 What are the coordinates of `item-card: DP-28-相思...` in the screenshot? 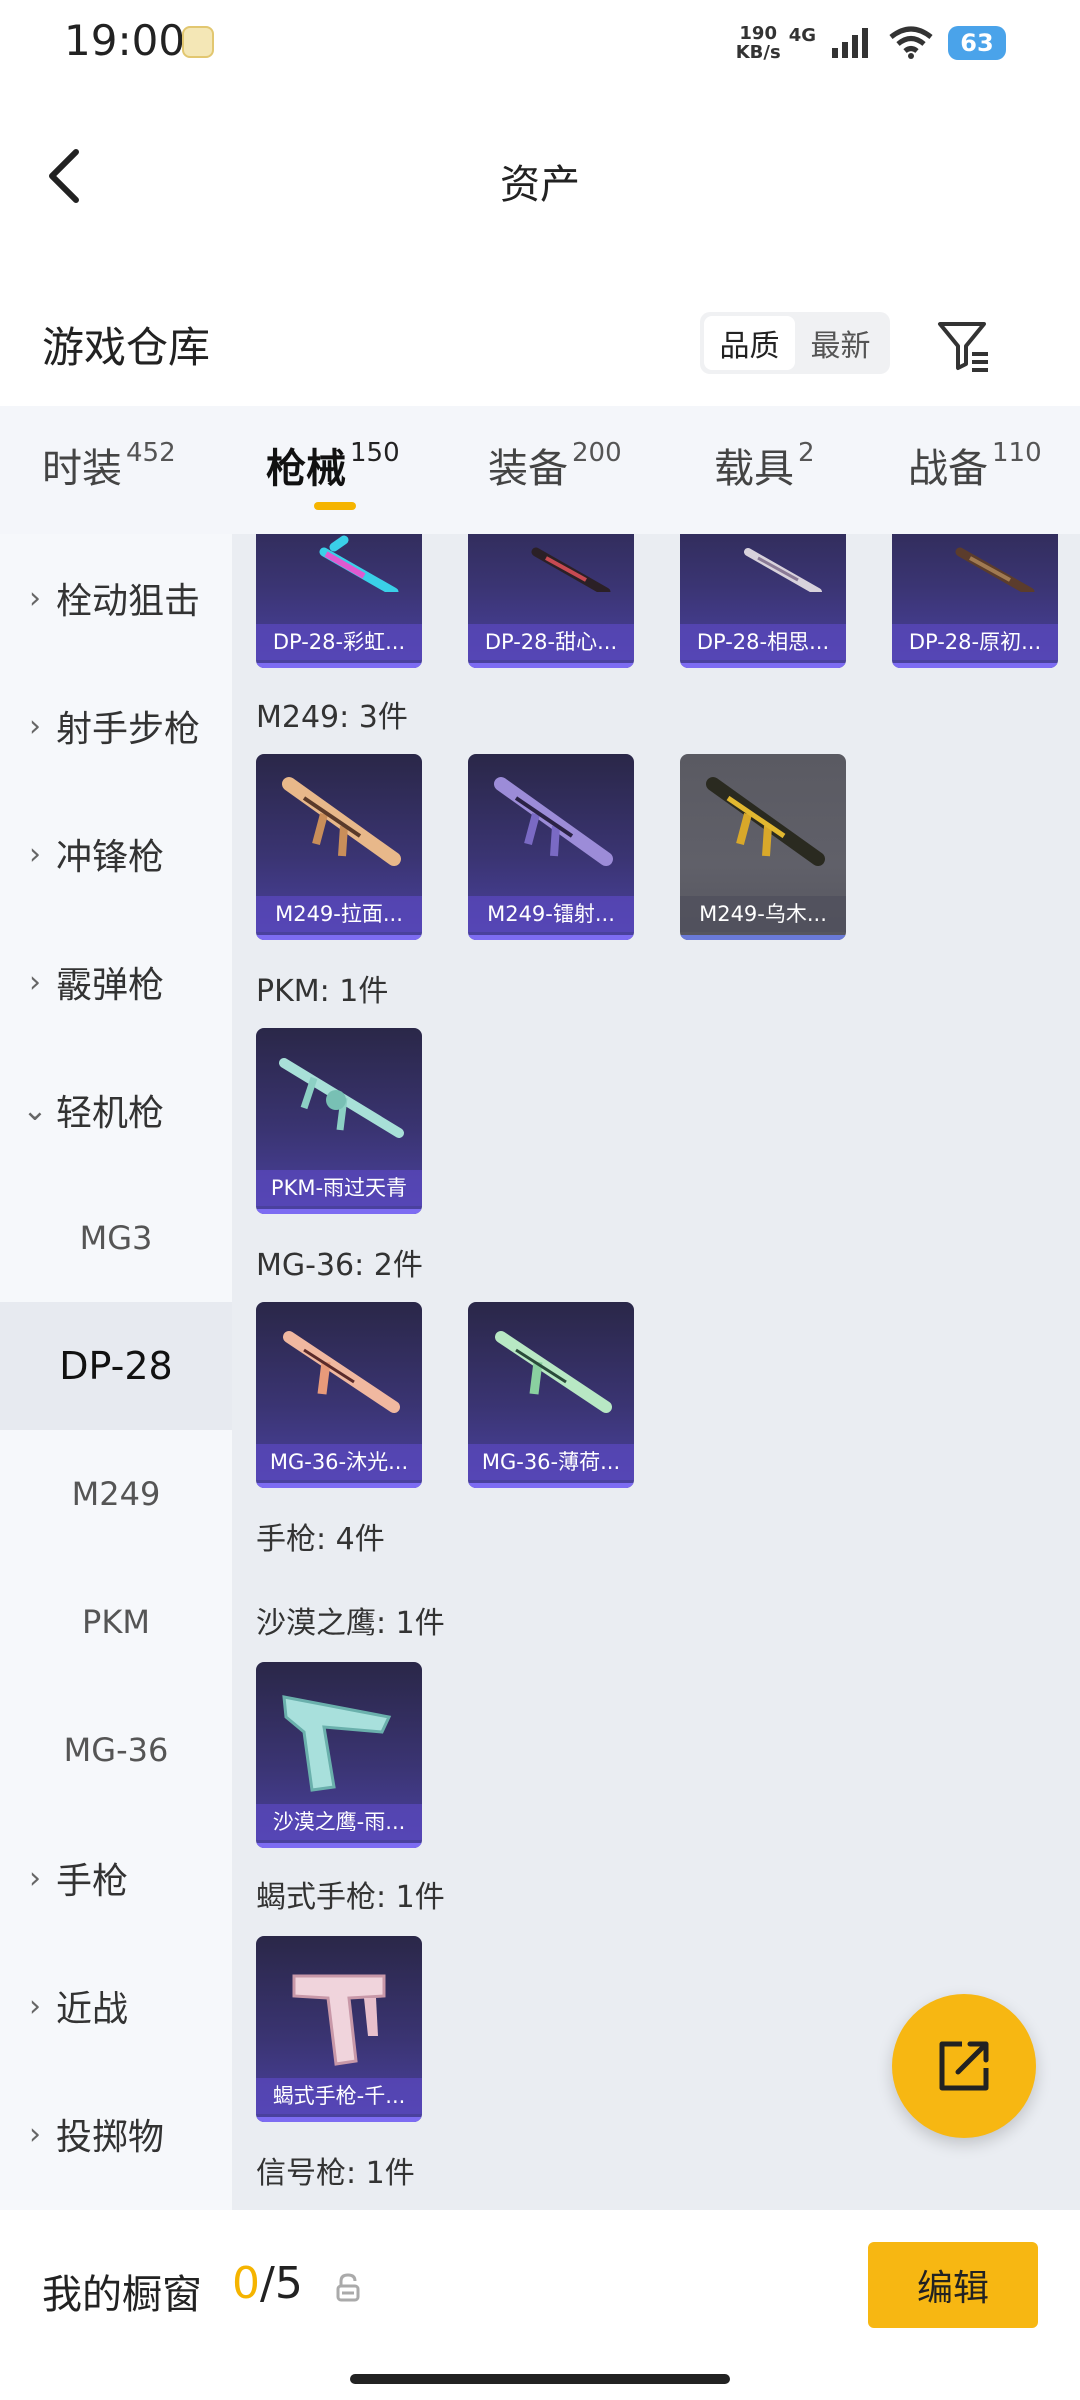 It's located at (763, 601).